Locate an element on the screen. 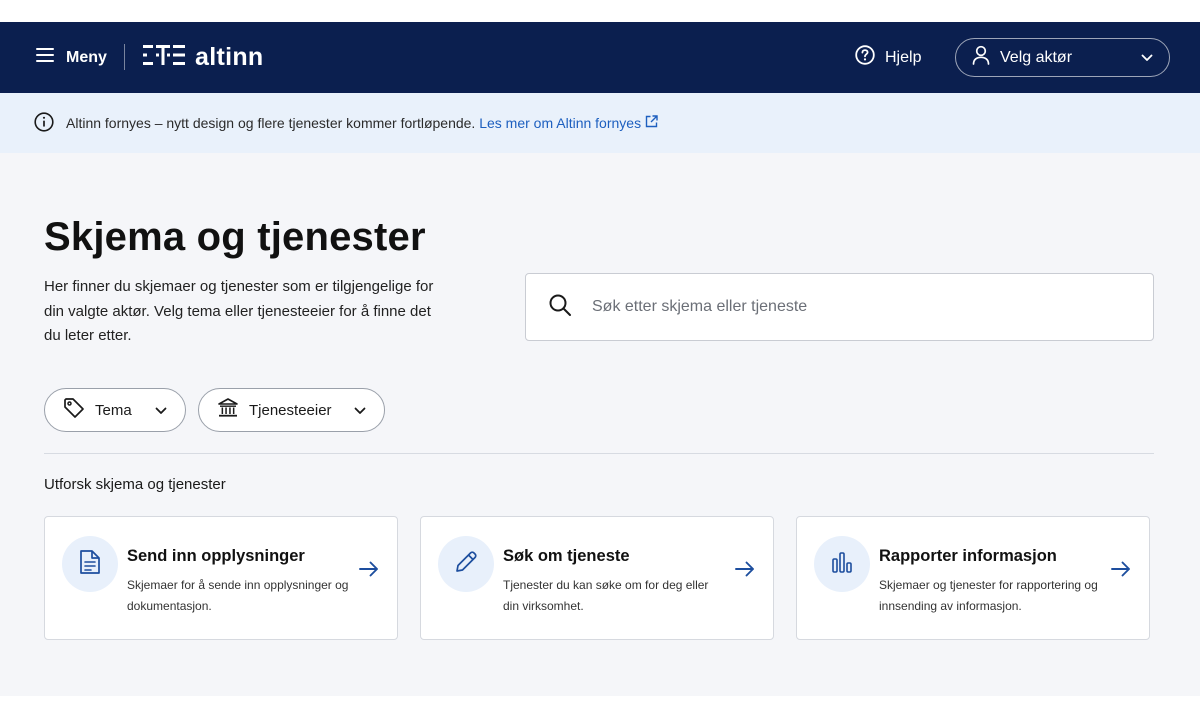 The image size is (1200, 720). help-label: Hjelp is located at coordinates (903, 57).